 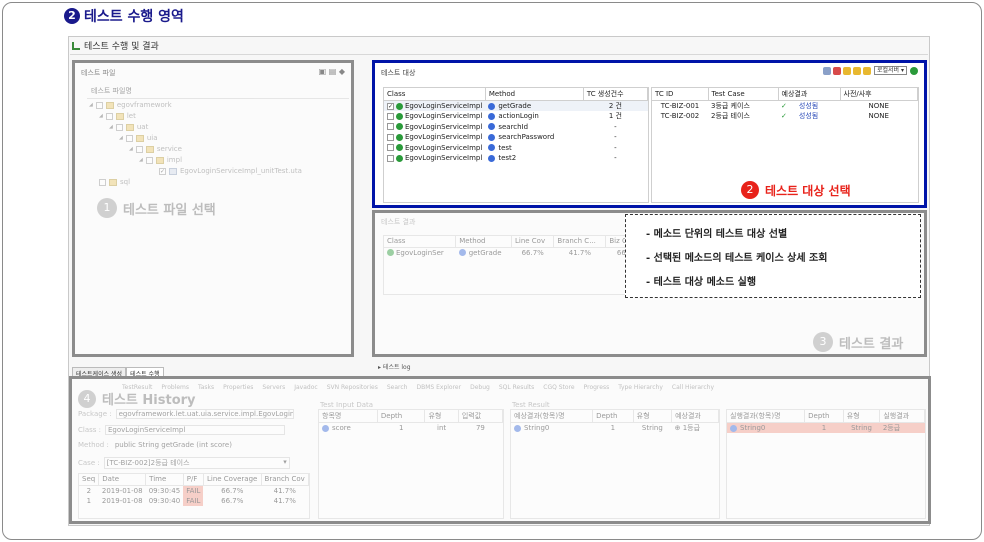 I want to click on view-tab: Properties, so click(x=238, y=387).